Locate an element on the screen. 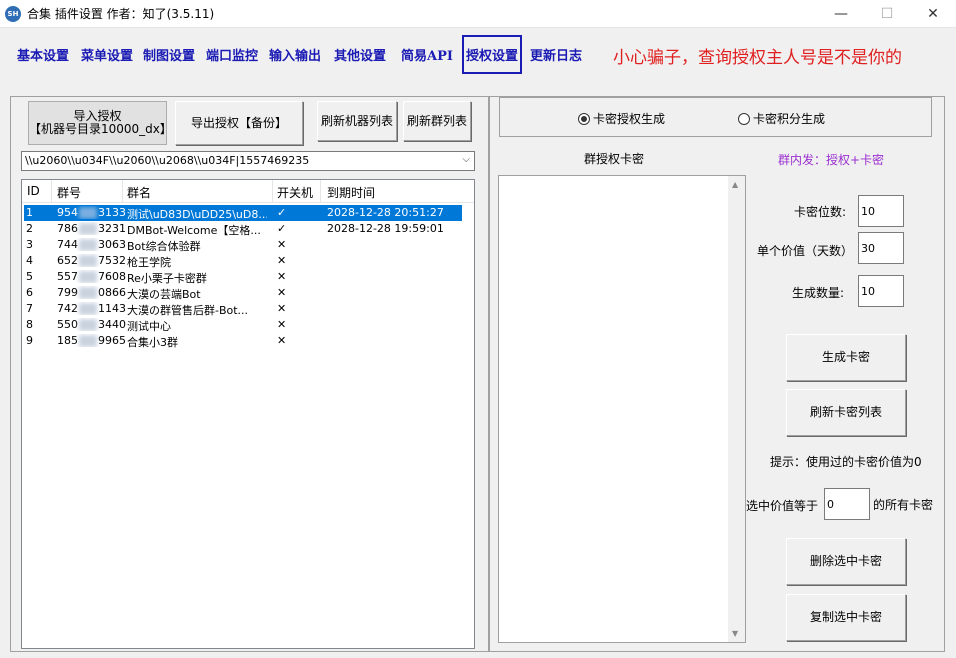 The height and width of the screenshot is (658, 956). maximize-button: ☐ is located at coordinates (887, 14).